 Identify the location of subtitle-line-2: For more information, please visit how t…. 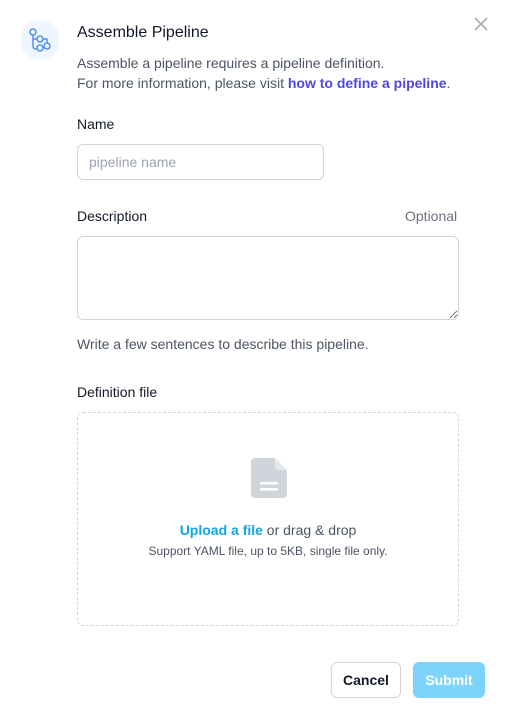
(277, 83).